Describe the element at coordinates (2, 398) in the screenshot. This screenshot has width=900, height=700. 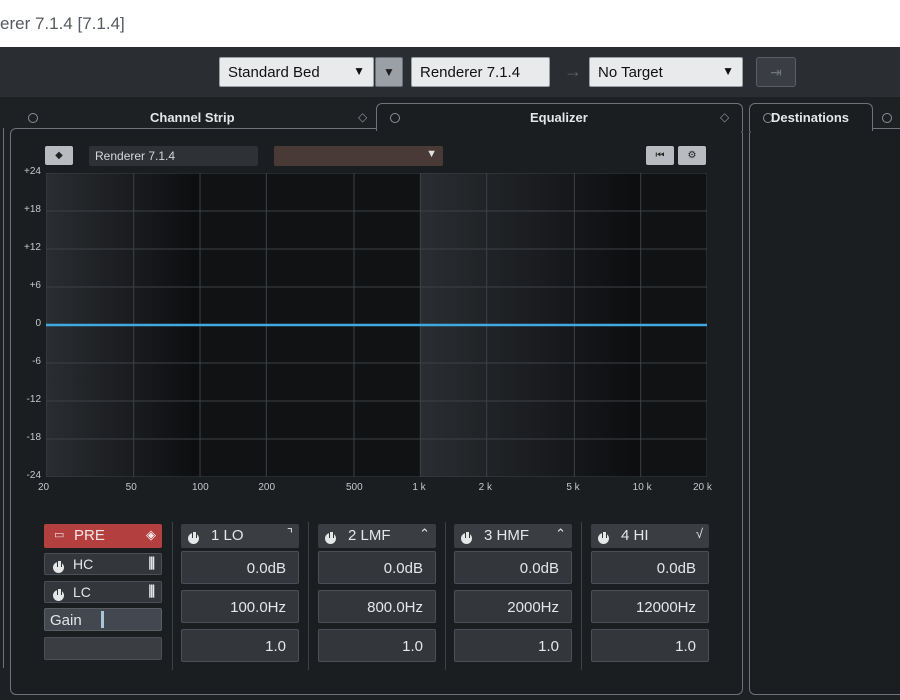
I see `channel-strip-edge` at that location.